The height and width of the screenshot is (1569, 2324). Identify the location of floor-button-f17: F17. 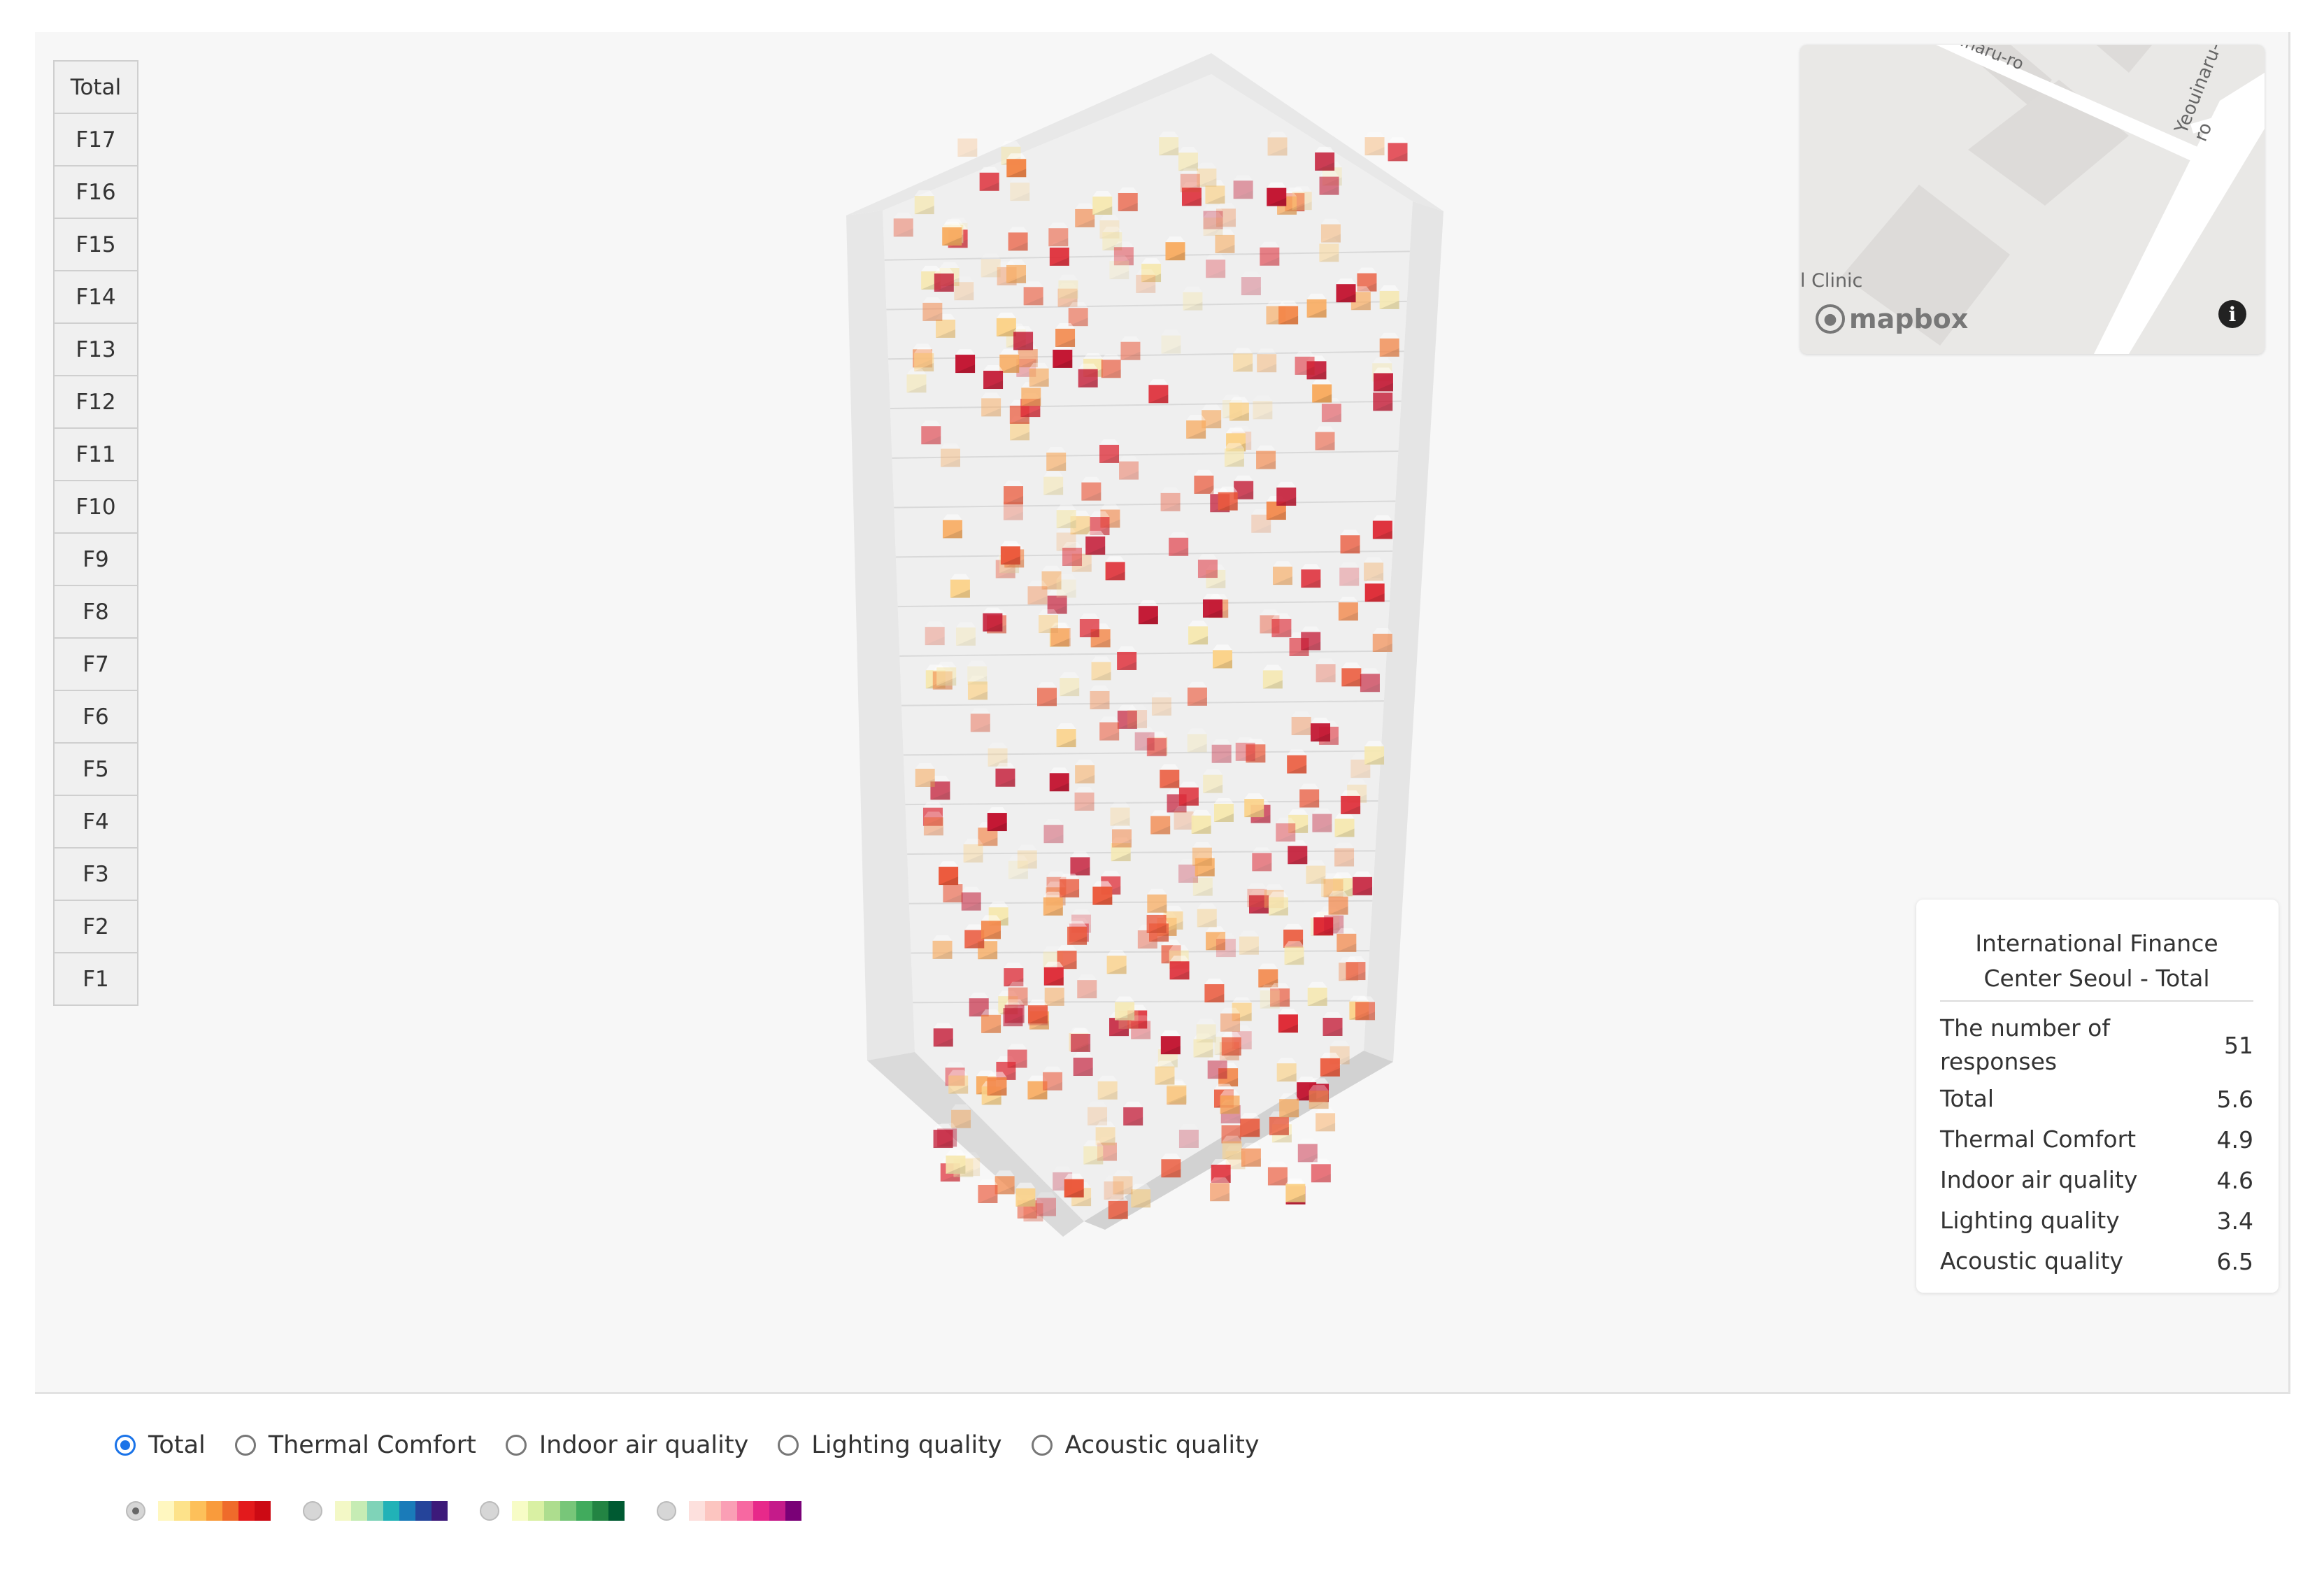
(95, 139).